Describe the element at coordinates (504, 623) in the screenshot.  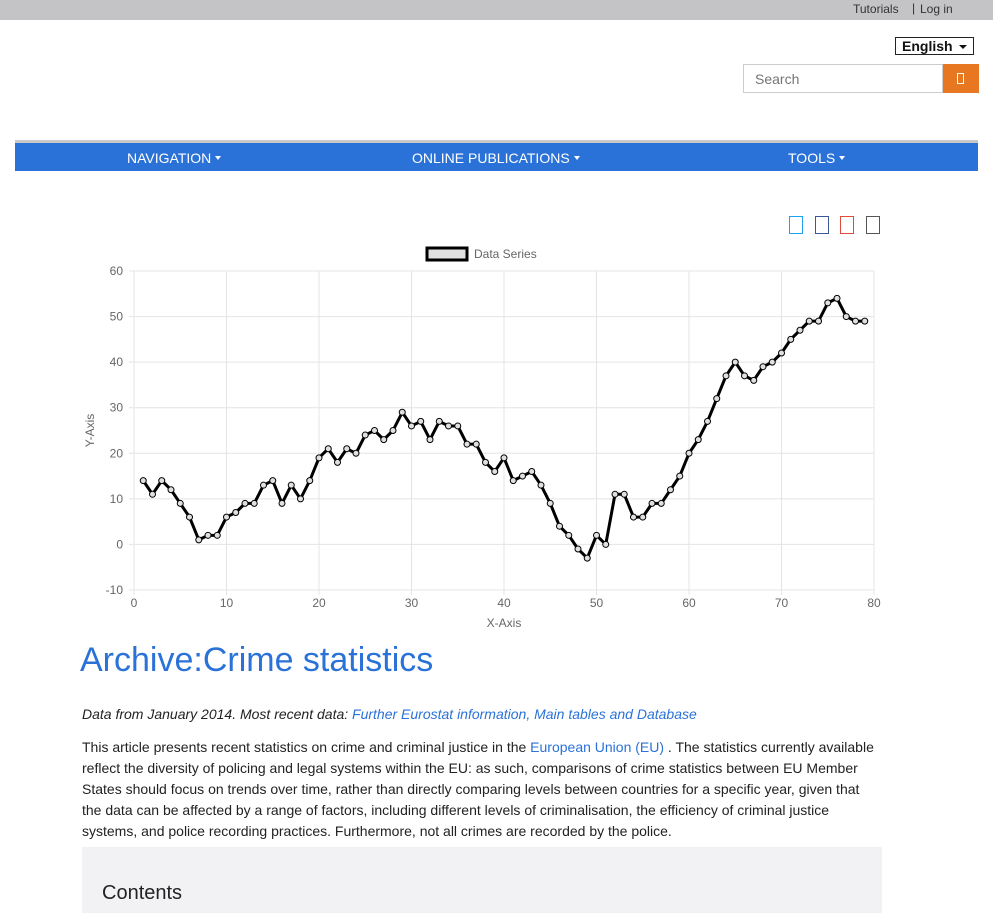
I see `x-axis-label: X-Axis` at that location.